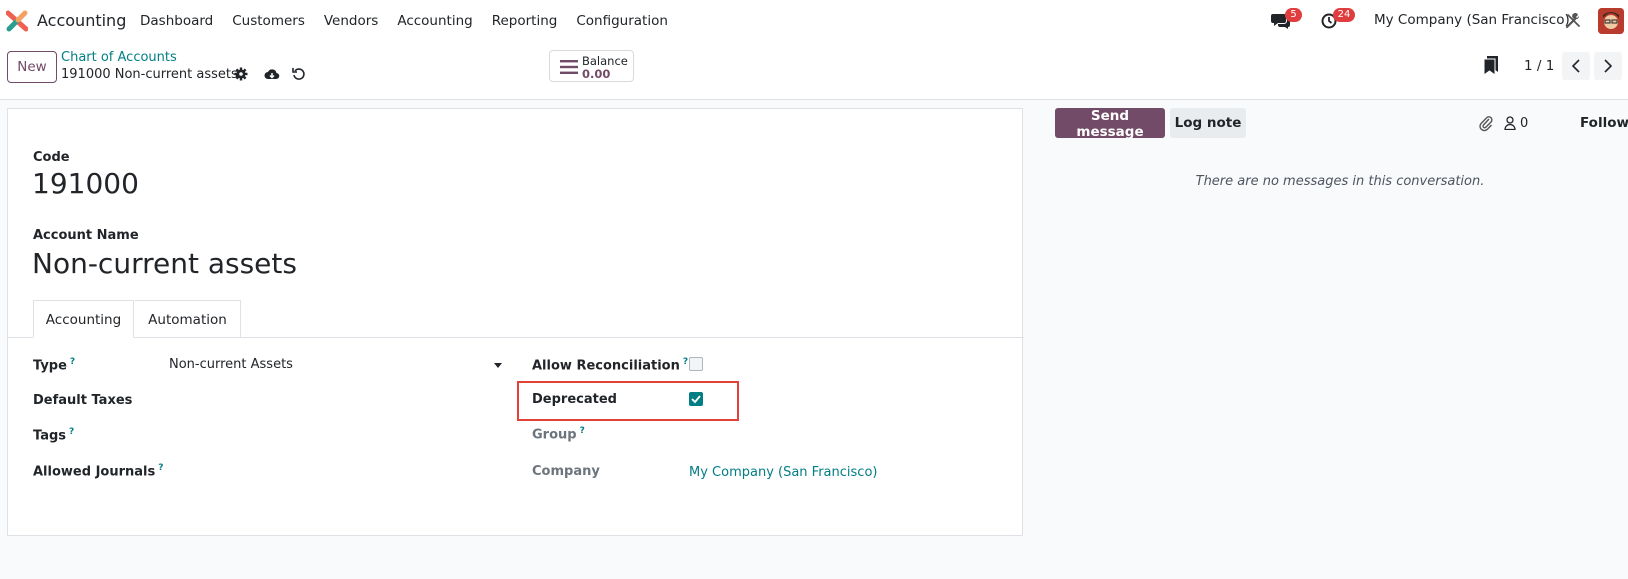 This screenshot has height=579, width=1628. I want to click on pager-value: 1 / 1, so click(1539, 66).